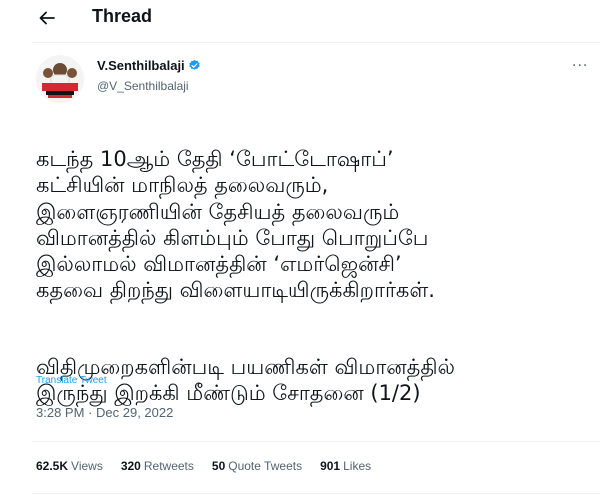 The height and width of the screenshot is (500, 600). Describe the element at coordinates (157, 466) in the screenshot. I see `retweets-stat: 320 Retweets` at that location.